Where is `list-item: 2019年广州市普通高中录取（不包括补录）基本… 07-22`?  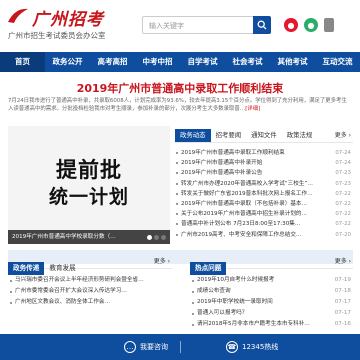 list-item: 2019年广州市普通高中录取（不包括补录）基本… 07-22 is located at coordinates (264, 204).